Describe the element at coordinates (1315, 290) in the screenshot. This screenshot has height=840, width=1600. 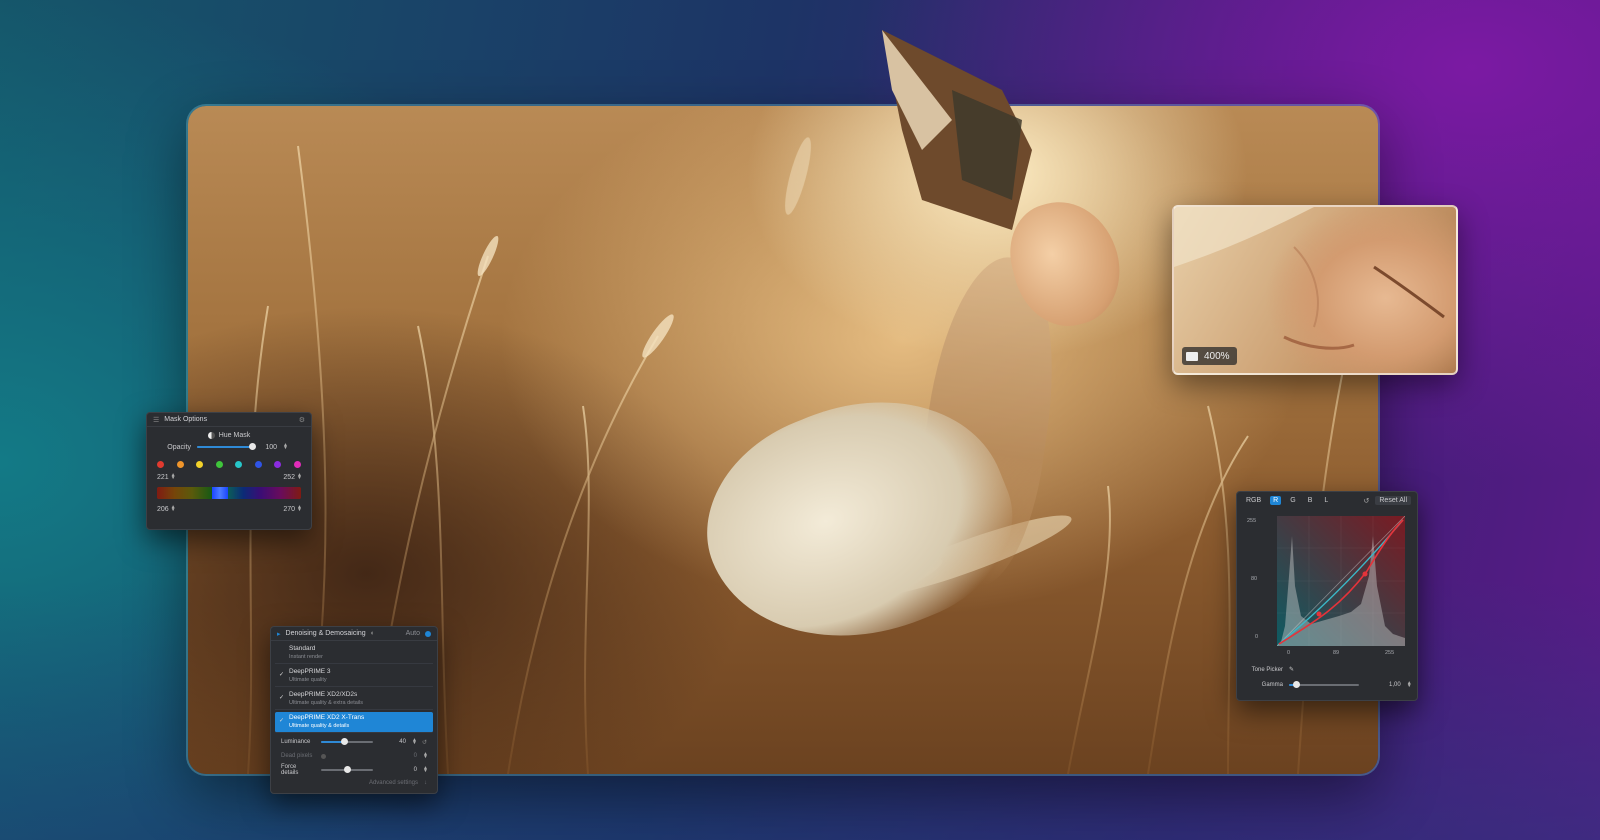
I see `zoom-preview: 400%` at that location.